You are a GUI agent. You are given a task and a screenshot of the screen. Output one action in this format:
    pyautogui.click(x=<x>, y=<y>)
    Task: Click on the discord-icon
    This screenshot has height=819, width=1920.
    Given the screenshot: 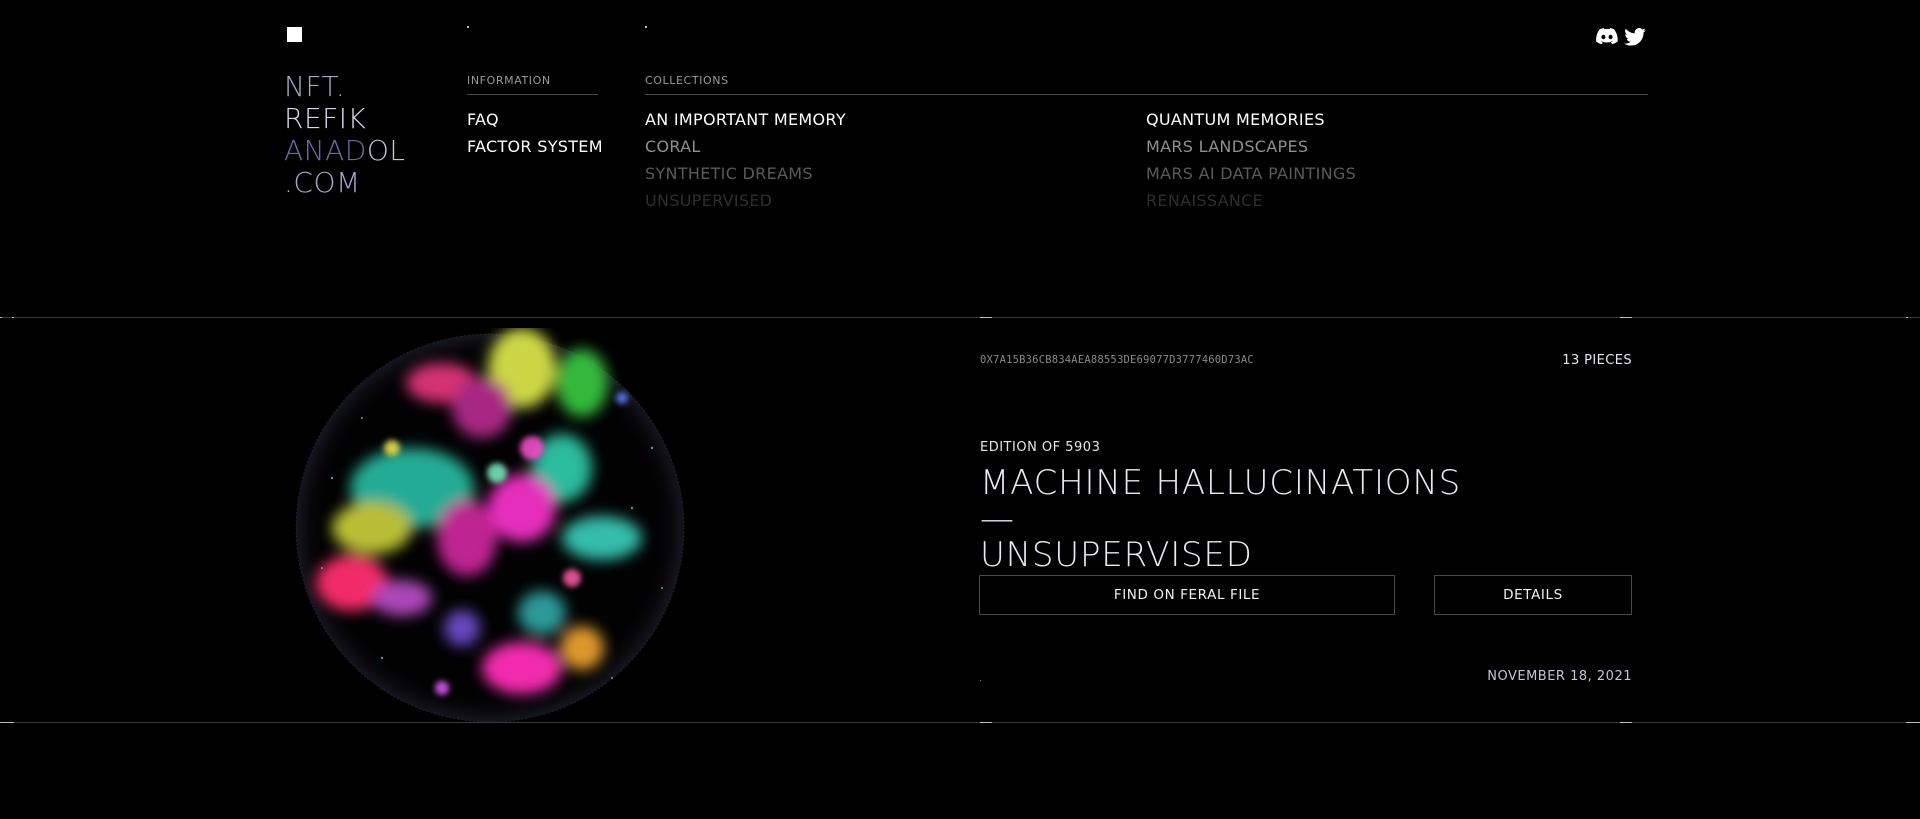 What is the action you would take?
    pyautogui.click(x=1607, y=37)
    